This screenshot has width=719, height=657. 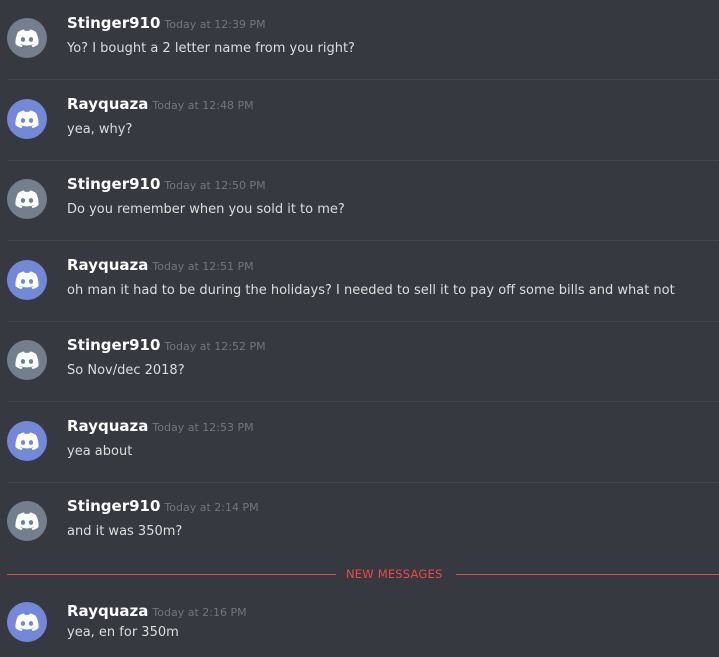 What do you see at coordinates (215, 346) in the screenshot?
I see `timestamp: Today at 12:52 PM` at bounding box center [215, 346].